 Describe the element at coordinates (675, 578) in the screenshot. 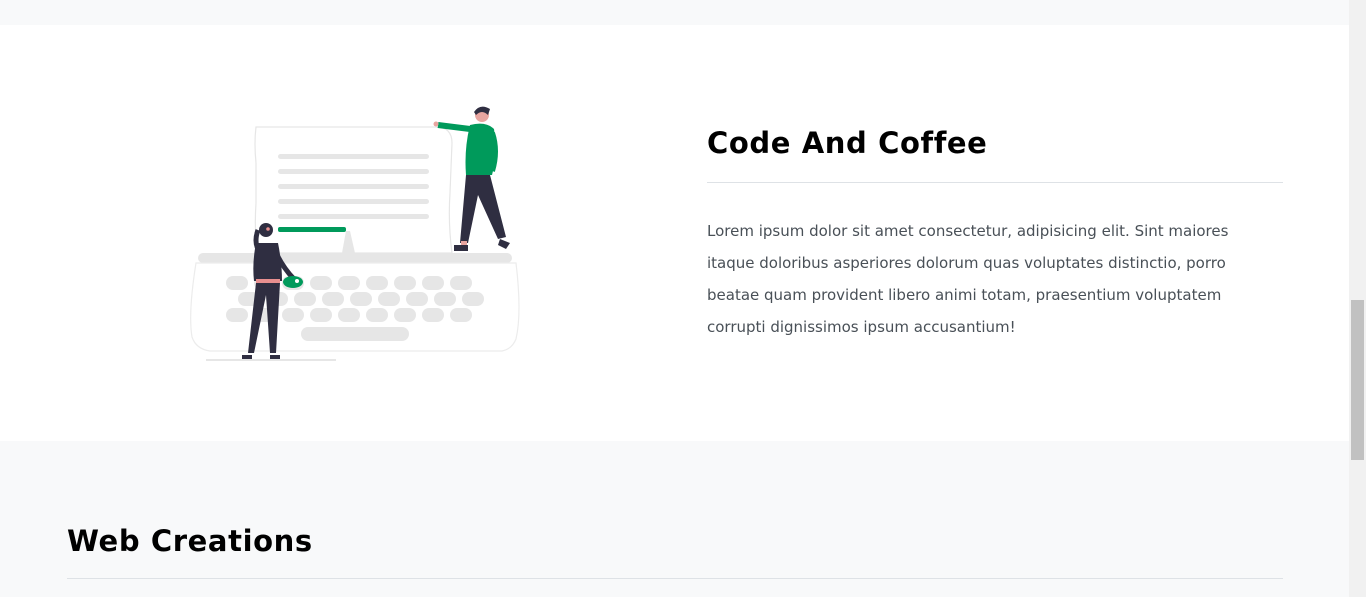

I see `web-creations-divider` at that location.